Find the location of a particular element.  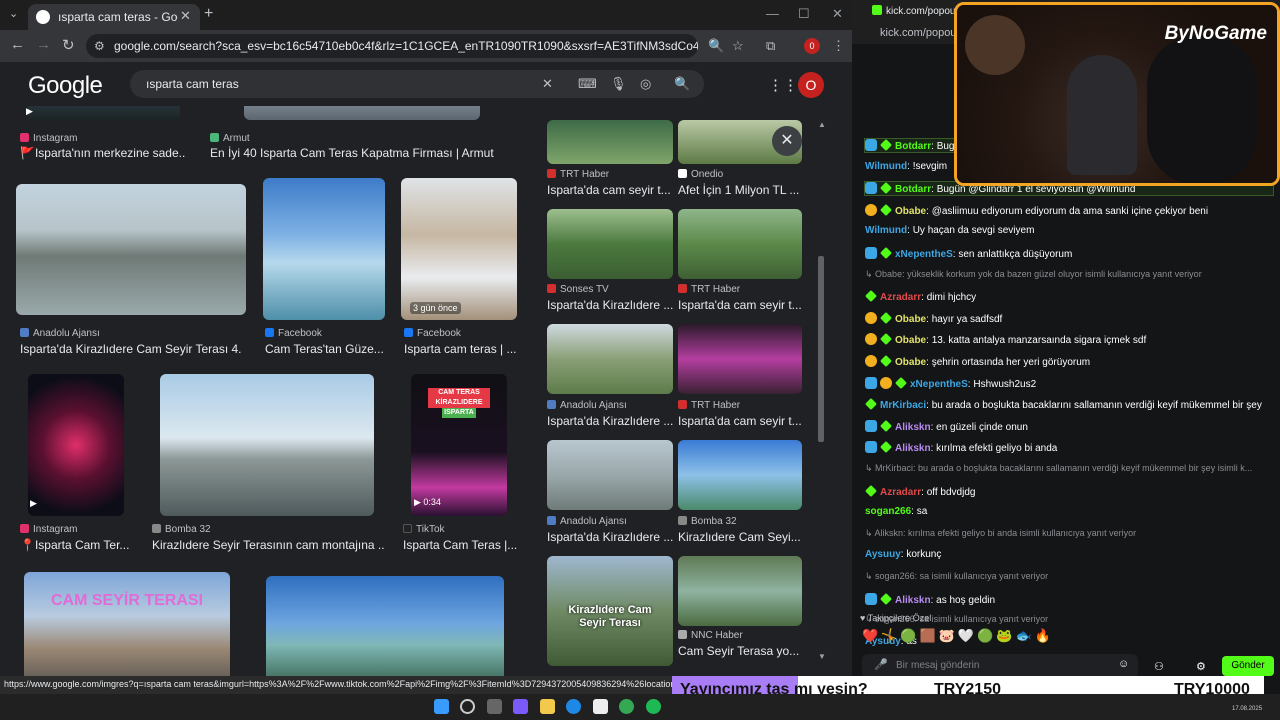

chat-message: Alikskn: as hoş geldin is located at coordinates (1069, 599).